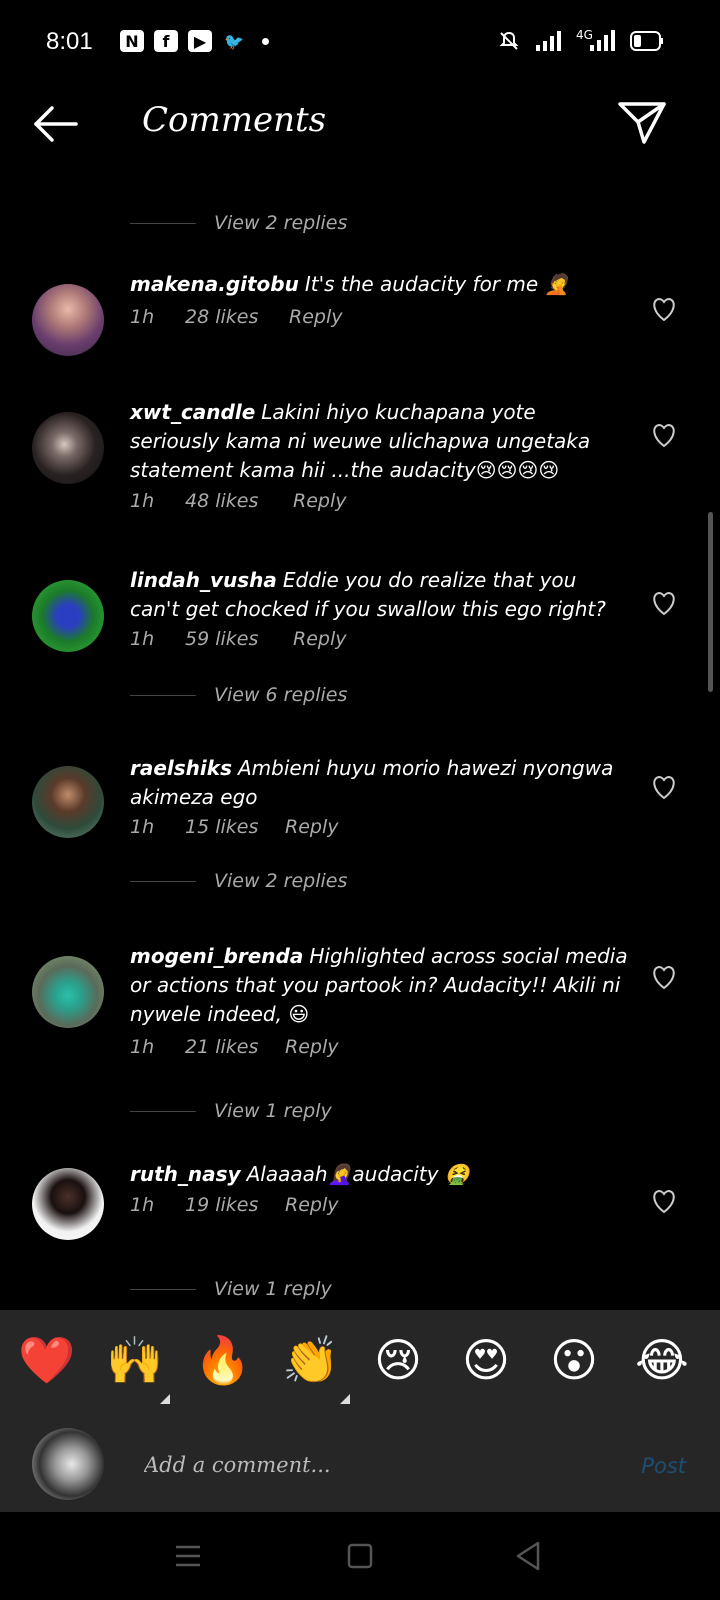 The height and width of the screenshot is (1600, 720). I want to click on facebook-icon: f, so click(166, 41).